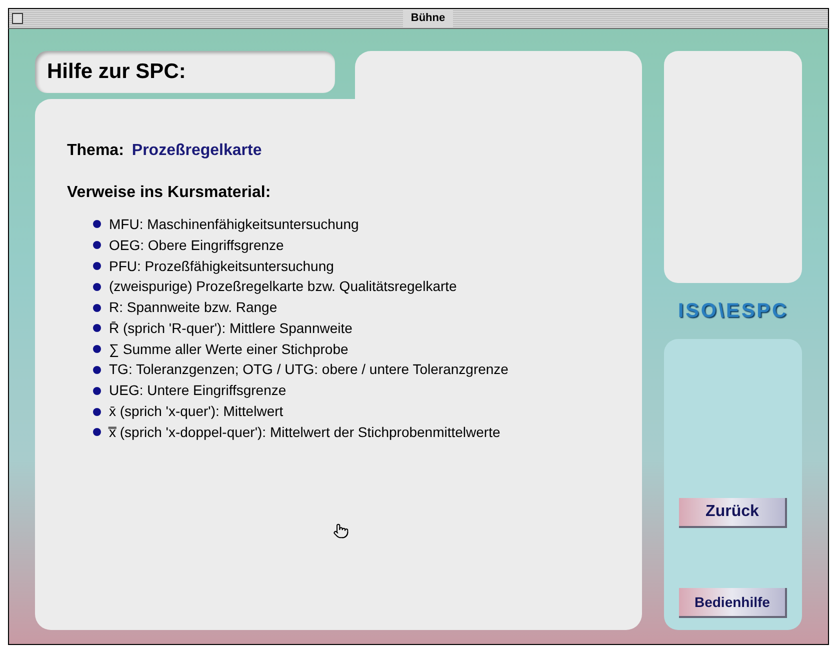  I want to click on reference-item: UEG: Untere Eingriffsgrenze, so click(197, 390).